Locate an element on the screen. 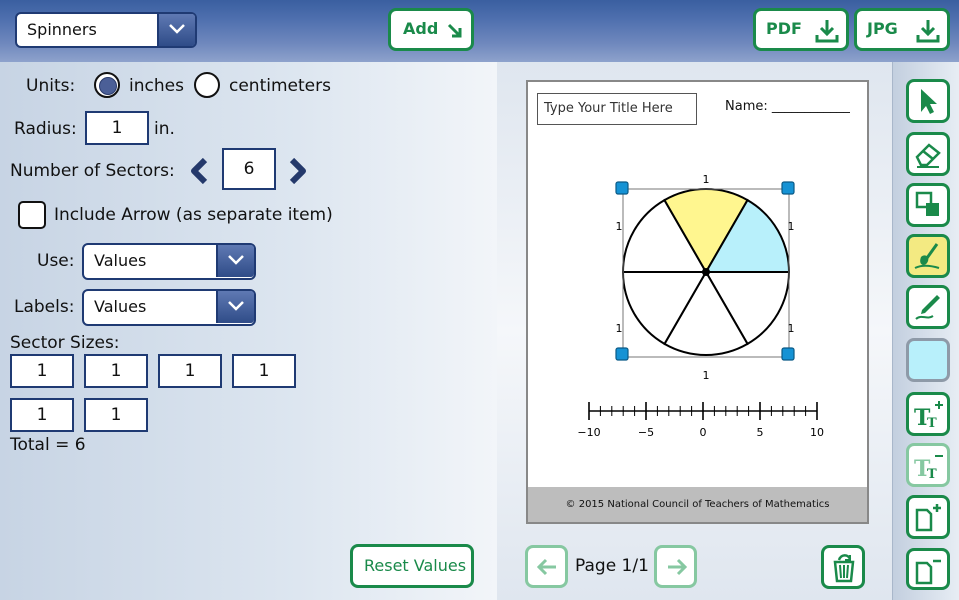 The height and width of the screenshot is (600, 959). sector-size-input-1: 1 is located at coordinates (42, 371).